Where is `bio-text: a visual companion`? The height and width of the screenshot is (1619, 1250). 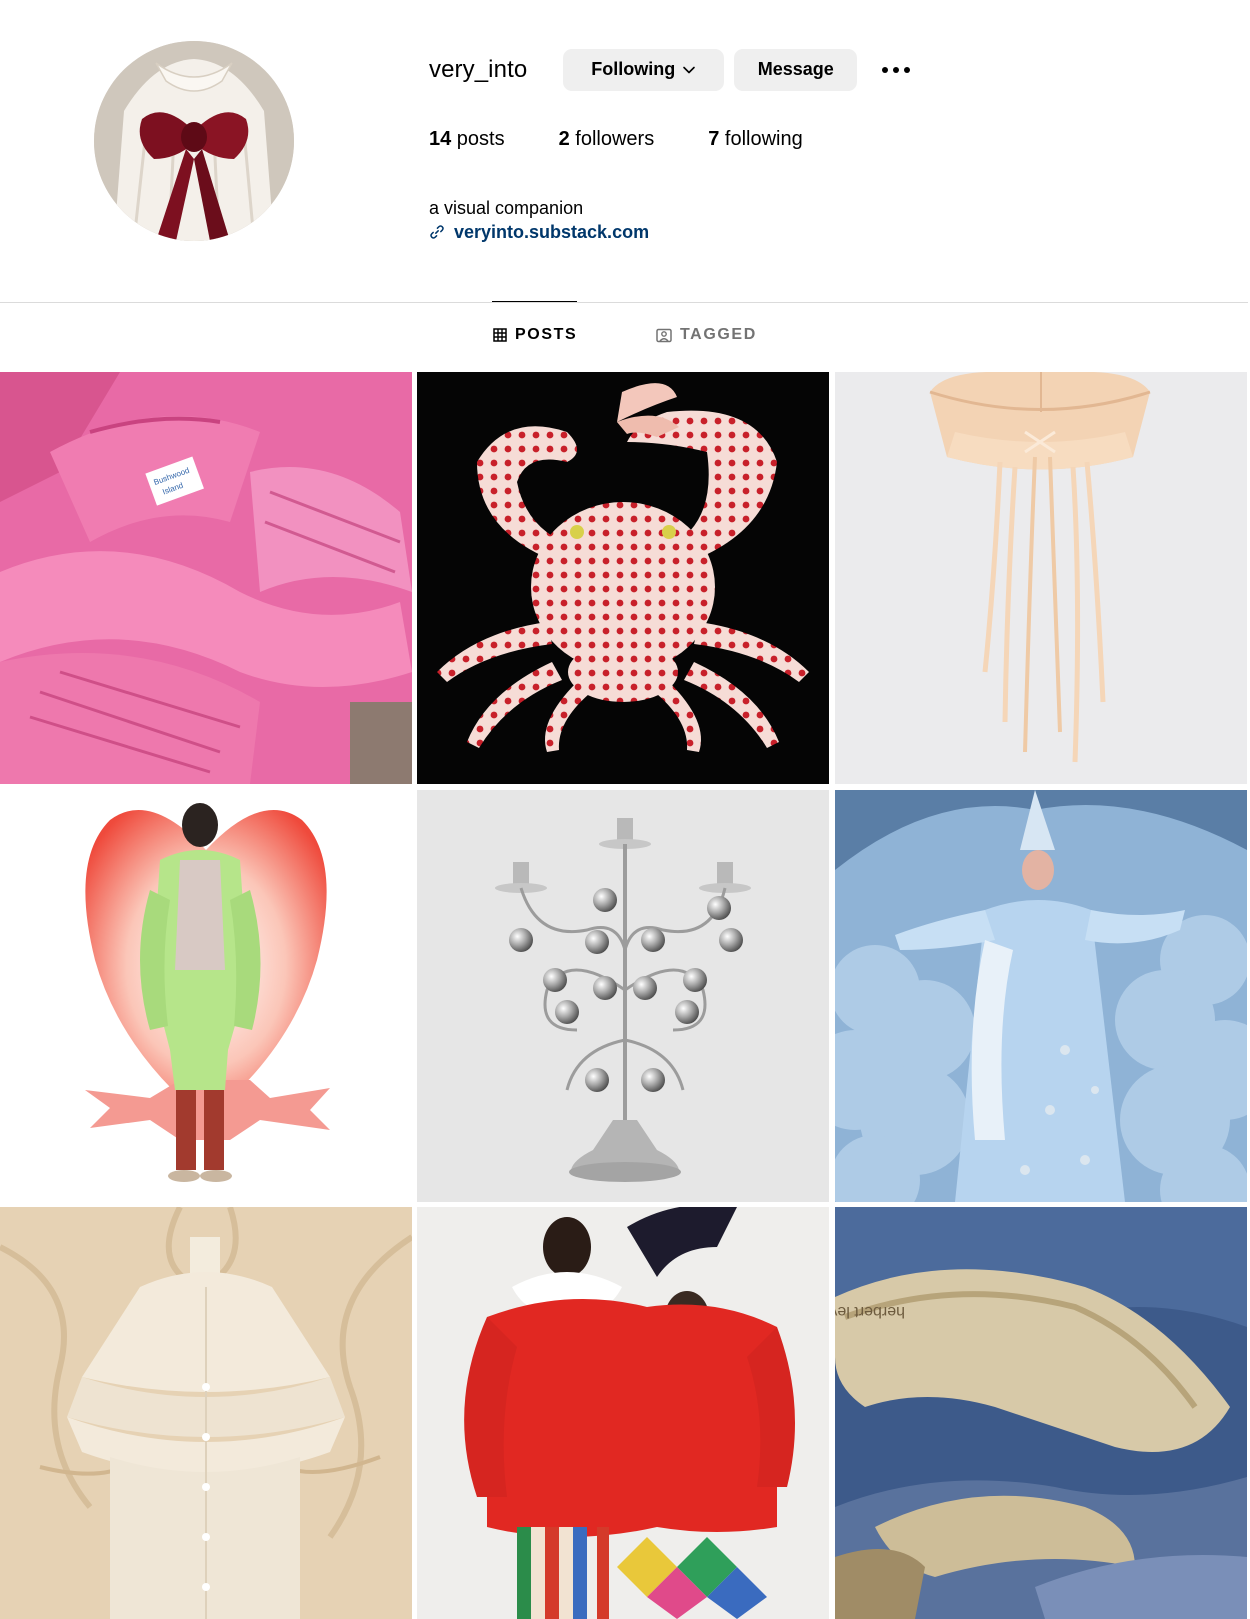
bio-text: a visual companion is located at coordinates (506, 208).